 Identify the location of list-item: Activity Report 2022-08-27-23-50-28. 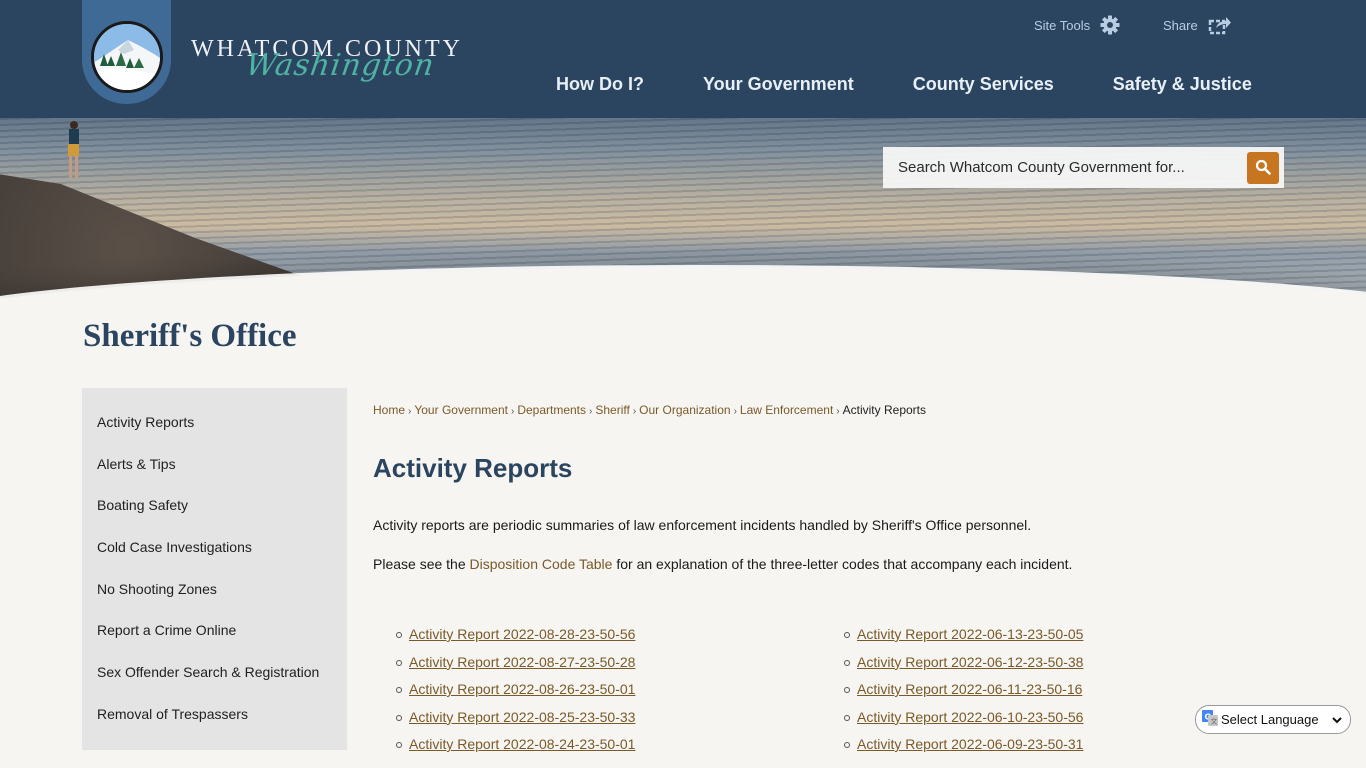
(597, 668).